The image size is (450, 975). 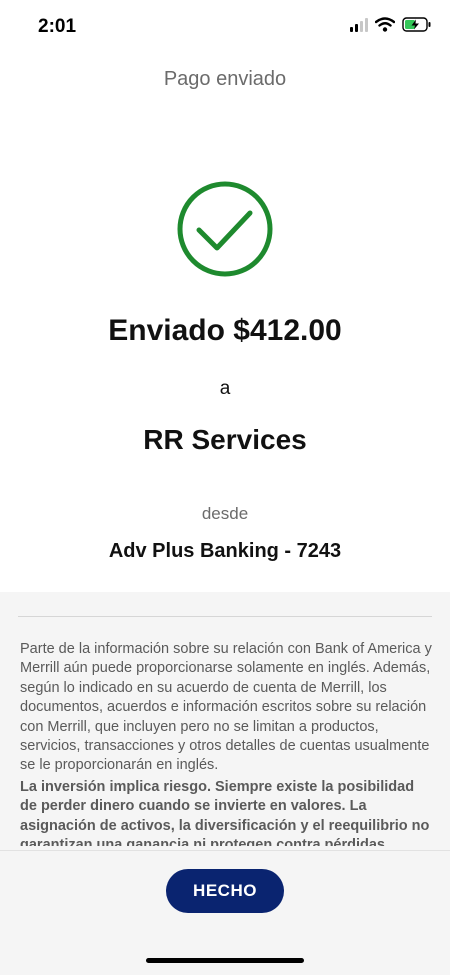 What do you see at coordinates (225, 330) in the screenshot?
I see `sent-amount: Enviado $412.00` at bounding box center [225, 330].